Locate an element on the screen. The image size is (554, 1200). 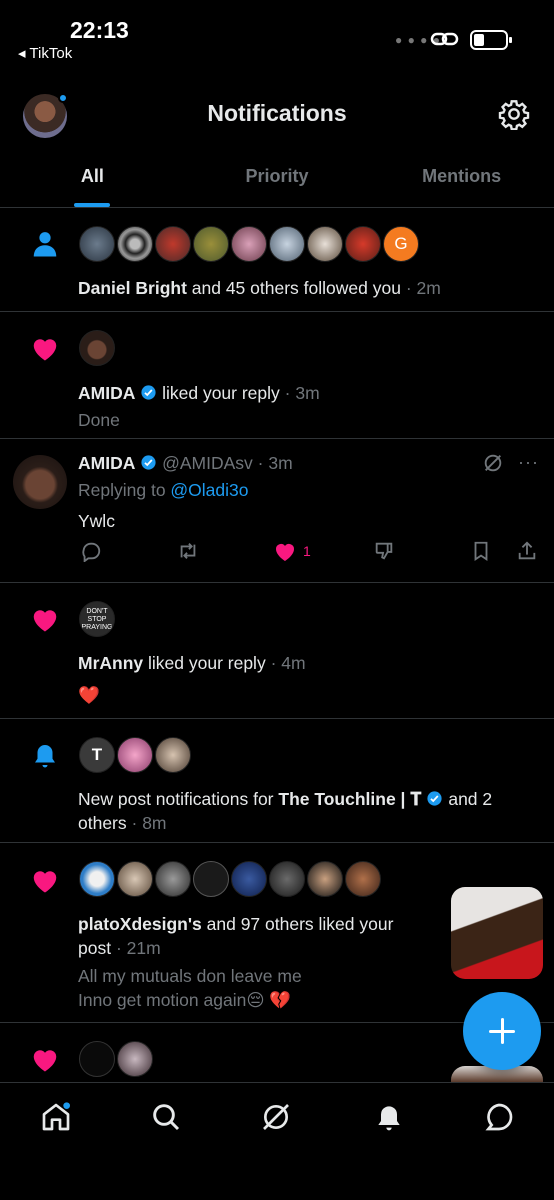
tab-priority: Priority is located at coordinates (277, 178).